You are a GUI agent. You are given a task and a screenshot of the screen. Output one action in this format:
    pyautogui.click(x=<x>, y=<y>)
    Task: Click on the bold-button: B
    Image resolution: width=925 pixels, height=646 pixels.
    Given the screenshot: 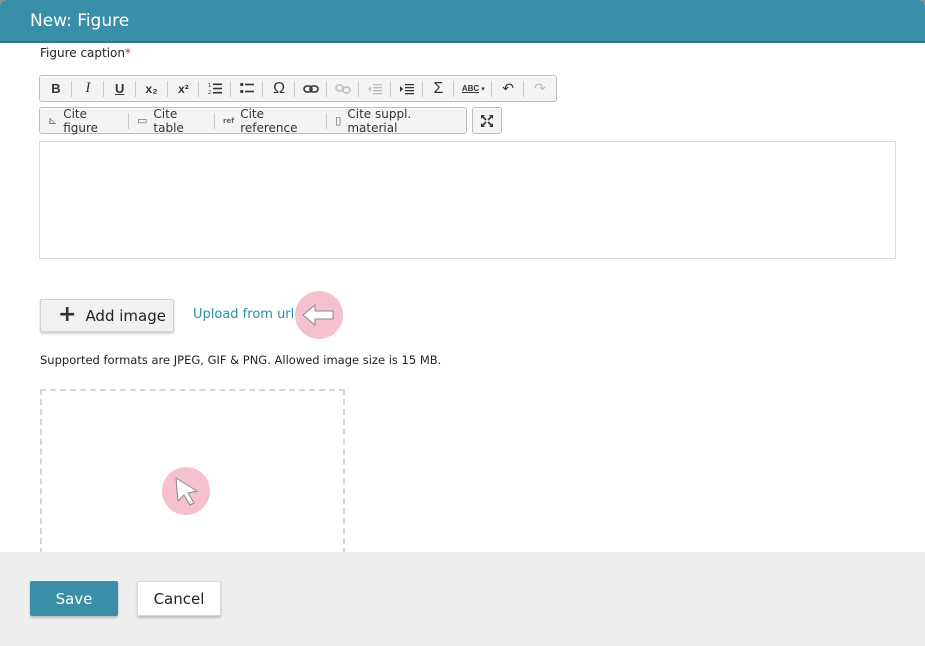 What is the action you would take?
    pyautogui.click(x=56, y=88)
    